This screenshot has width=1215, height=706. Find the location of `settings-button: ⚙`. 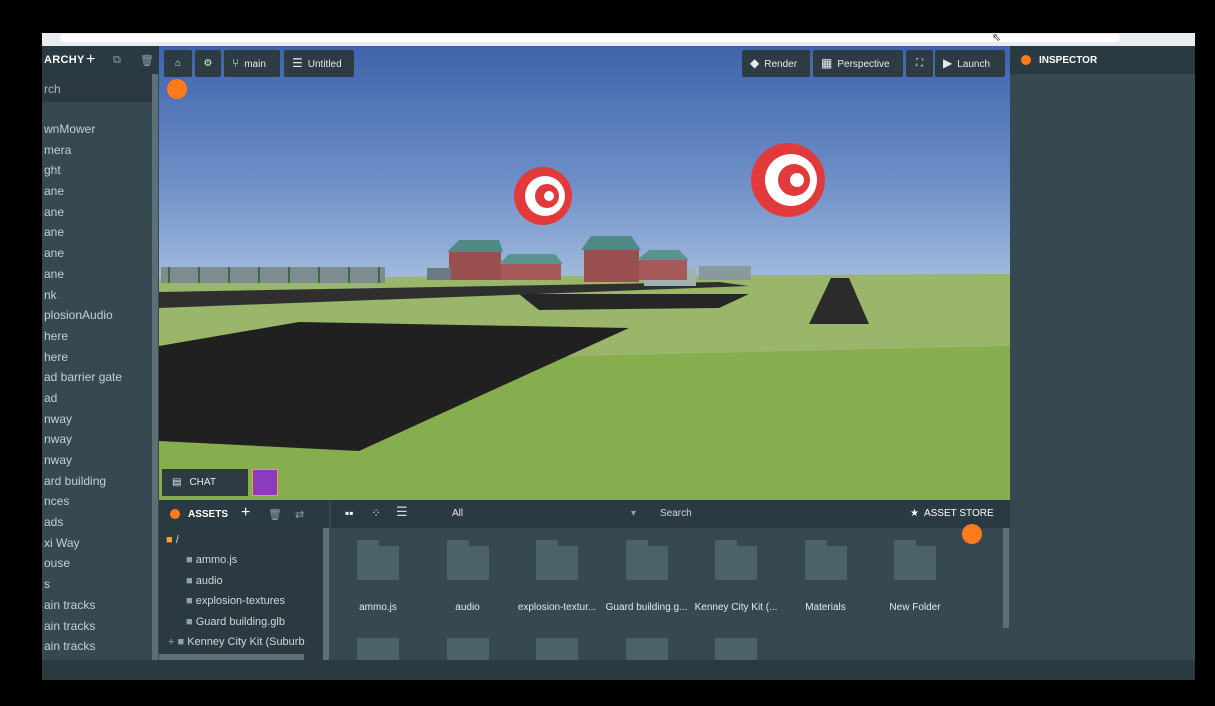

settings-button: ⚙ is located at coordinates (208, 63).